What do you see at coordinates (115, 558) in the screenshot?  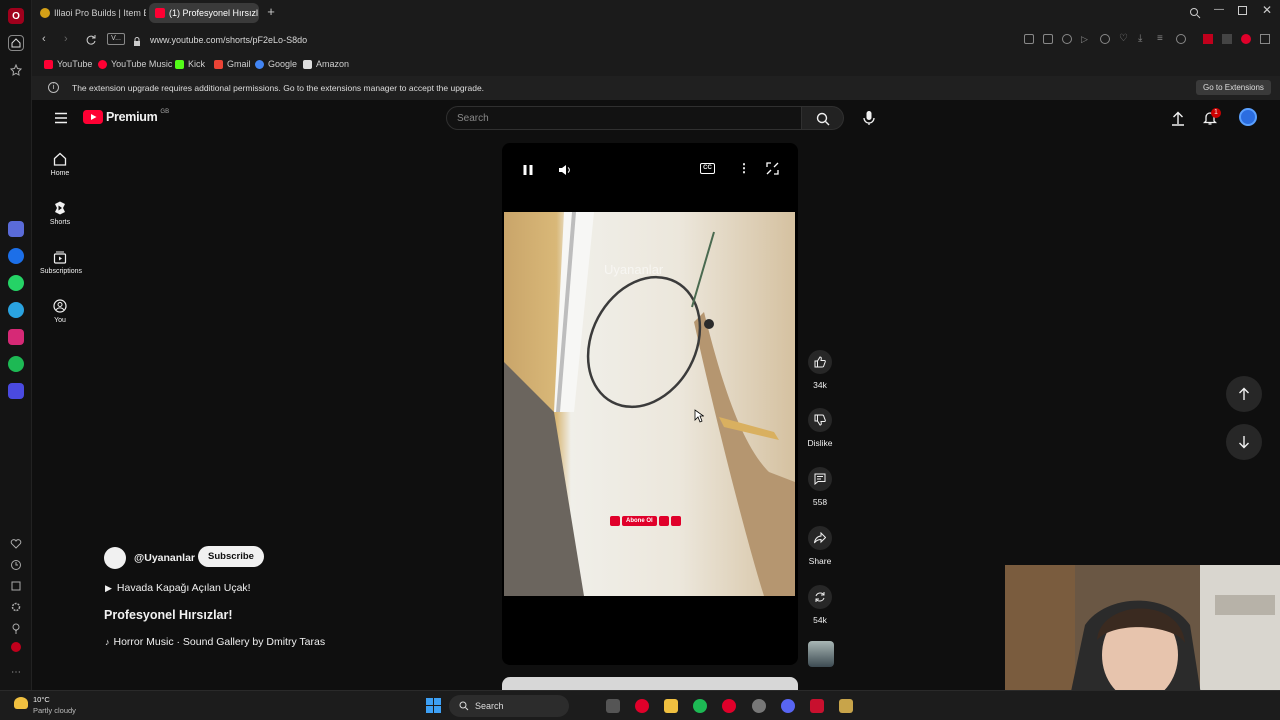 I see `channel-avatar` at bounding box center [115, 558].